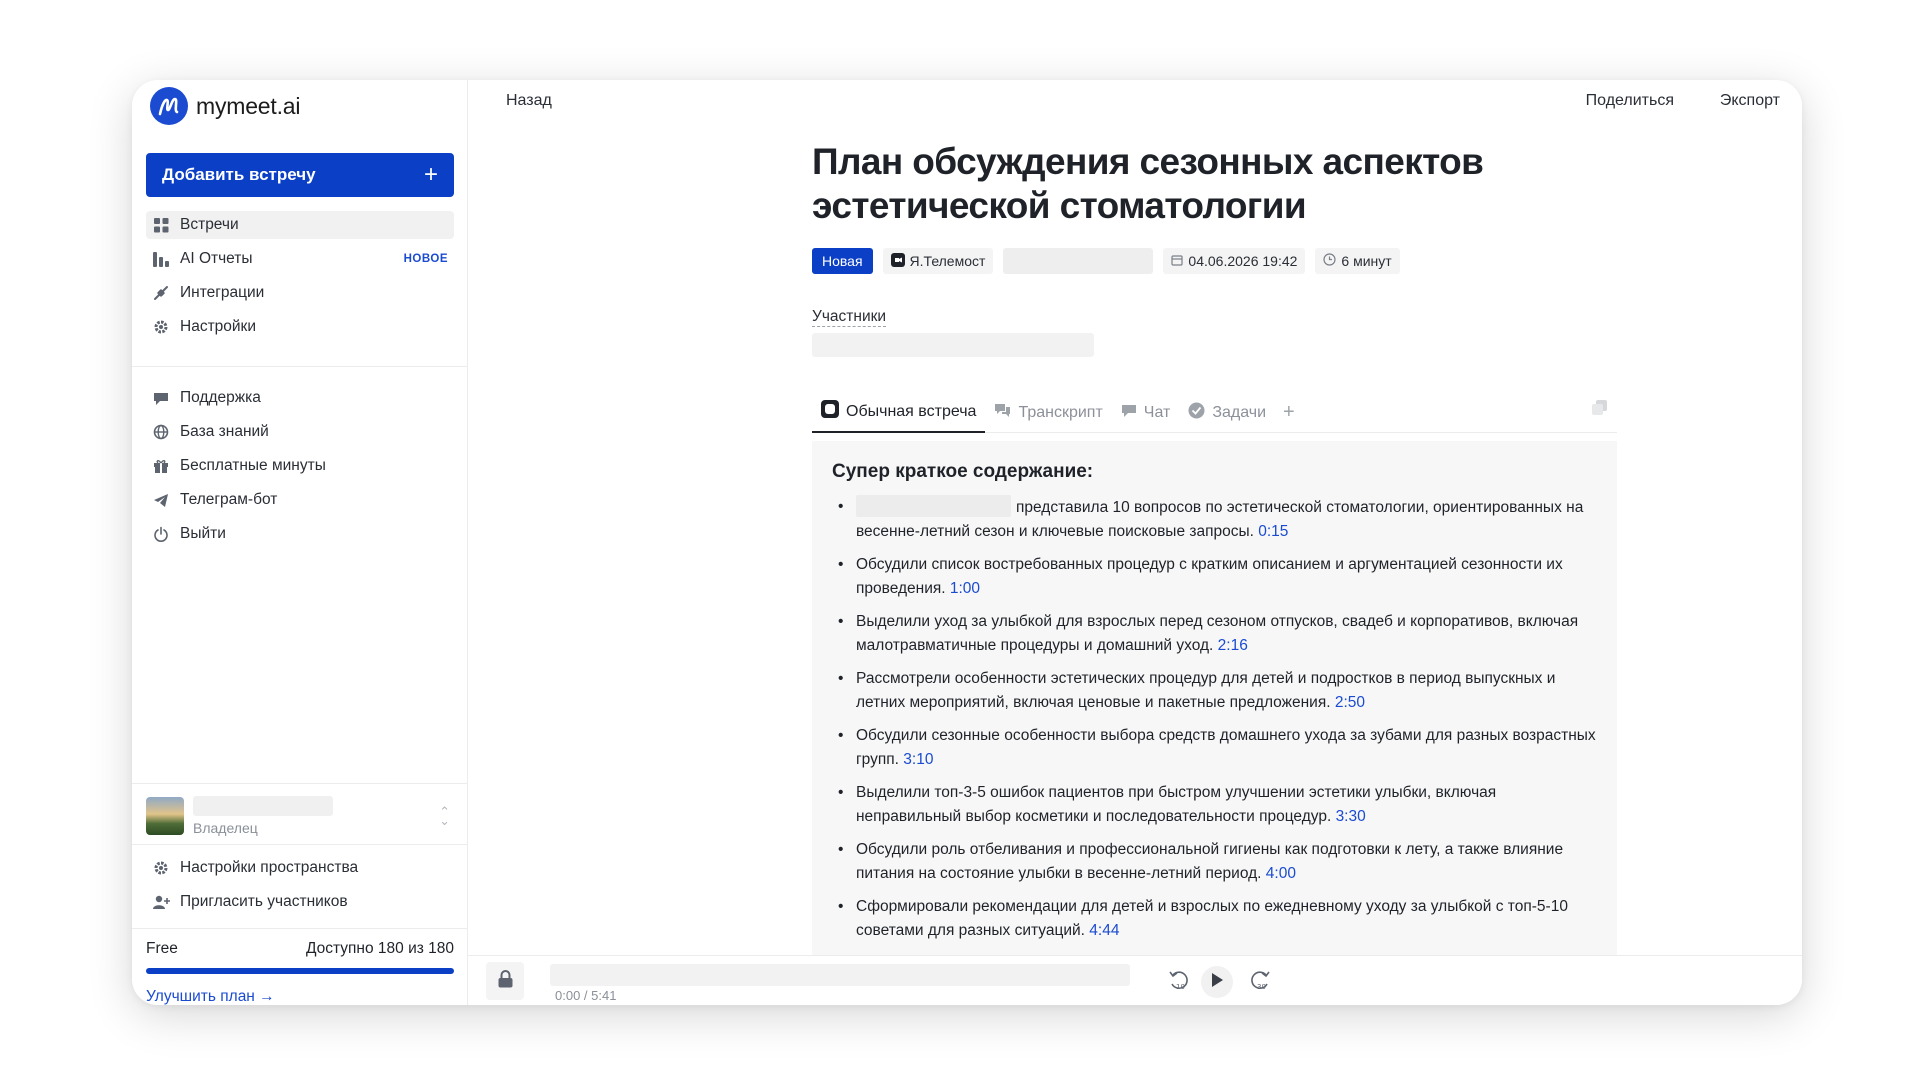 This screenshot has width=1920, height=1080. Describe the element at coordinates (840, 975) in the screenshot. I see `playback-waveform` at that location.